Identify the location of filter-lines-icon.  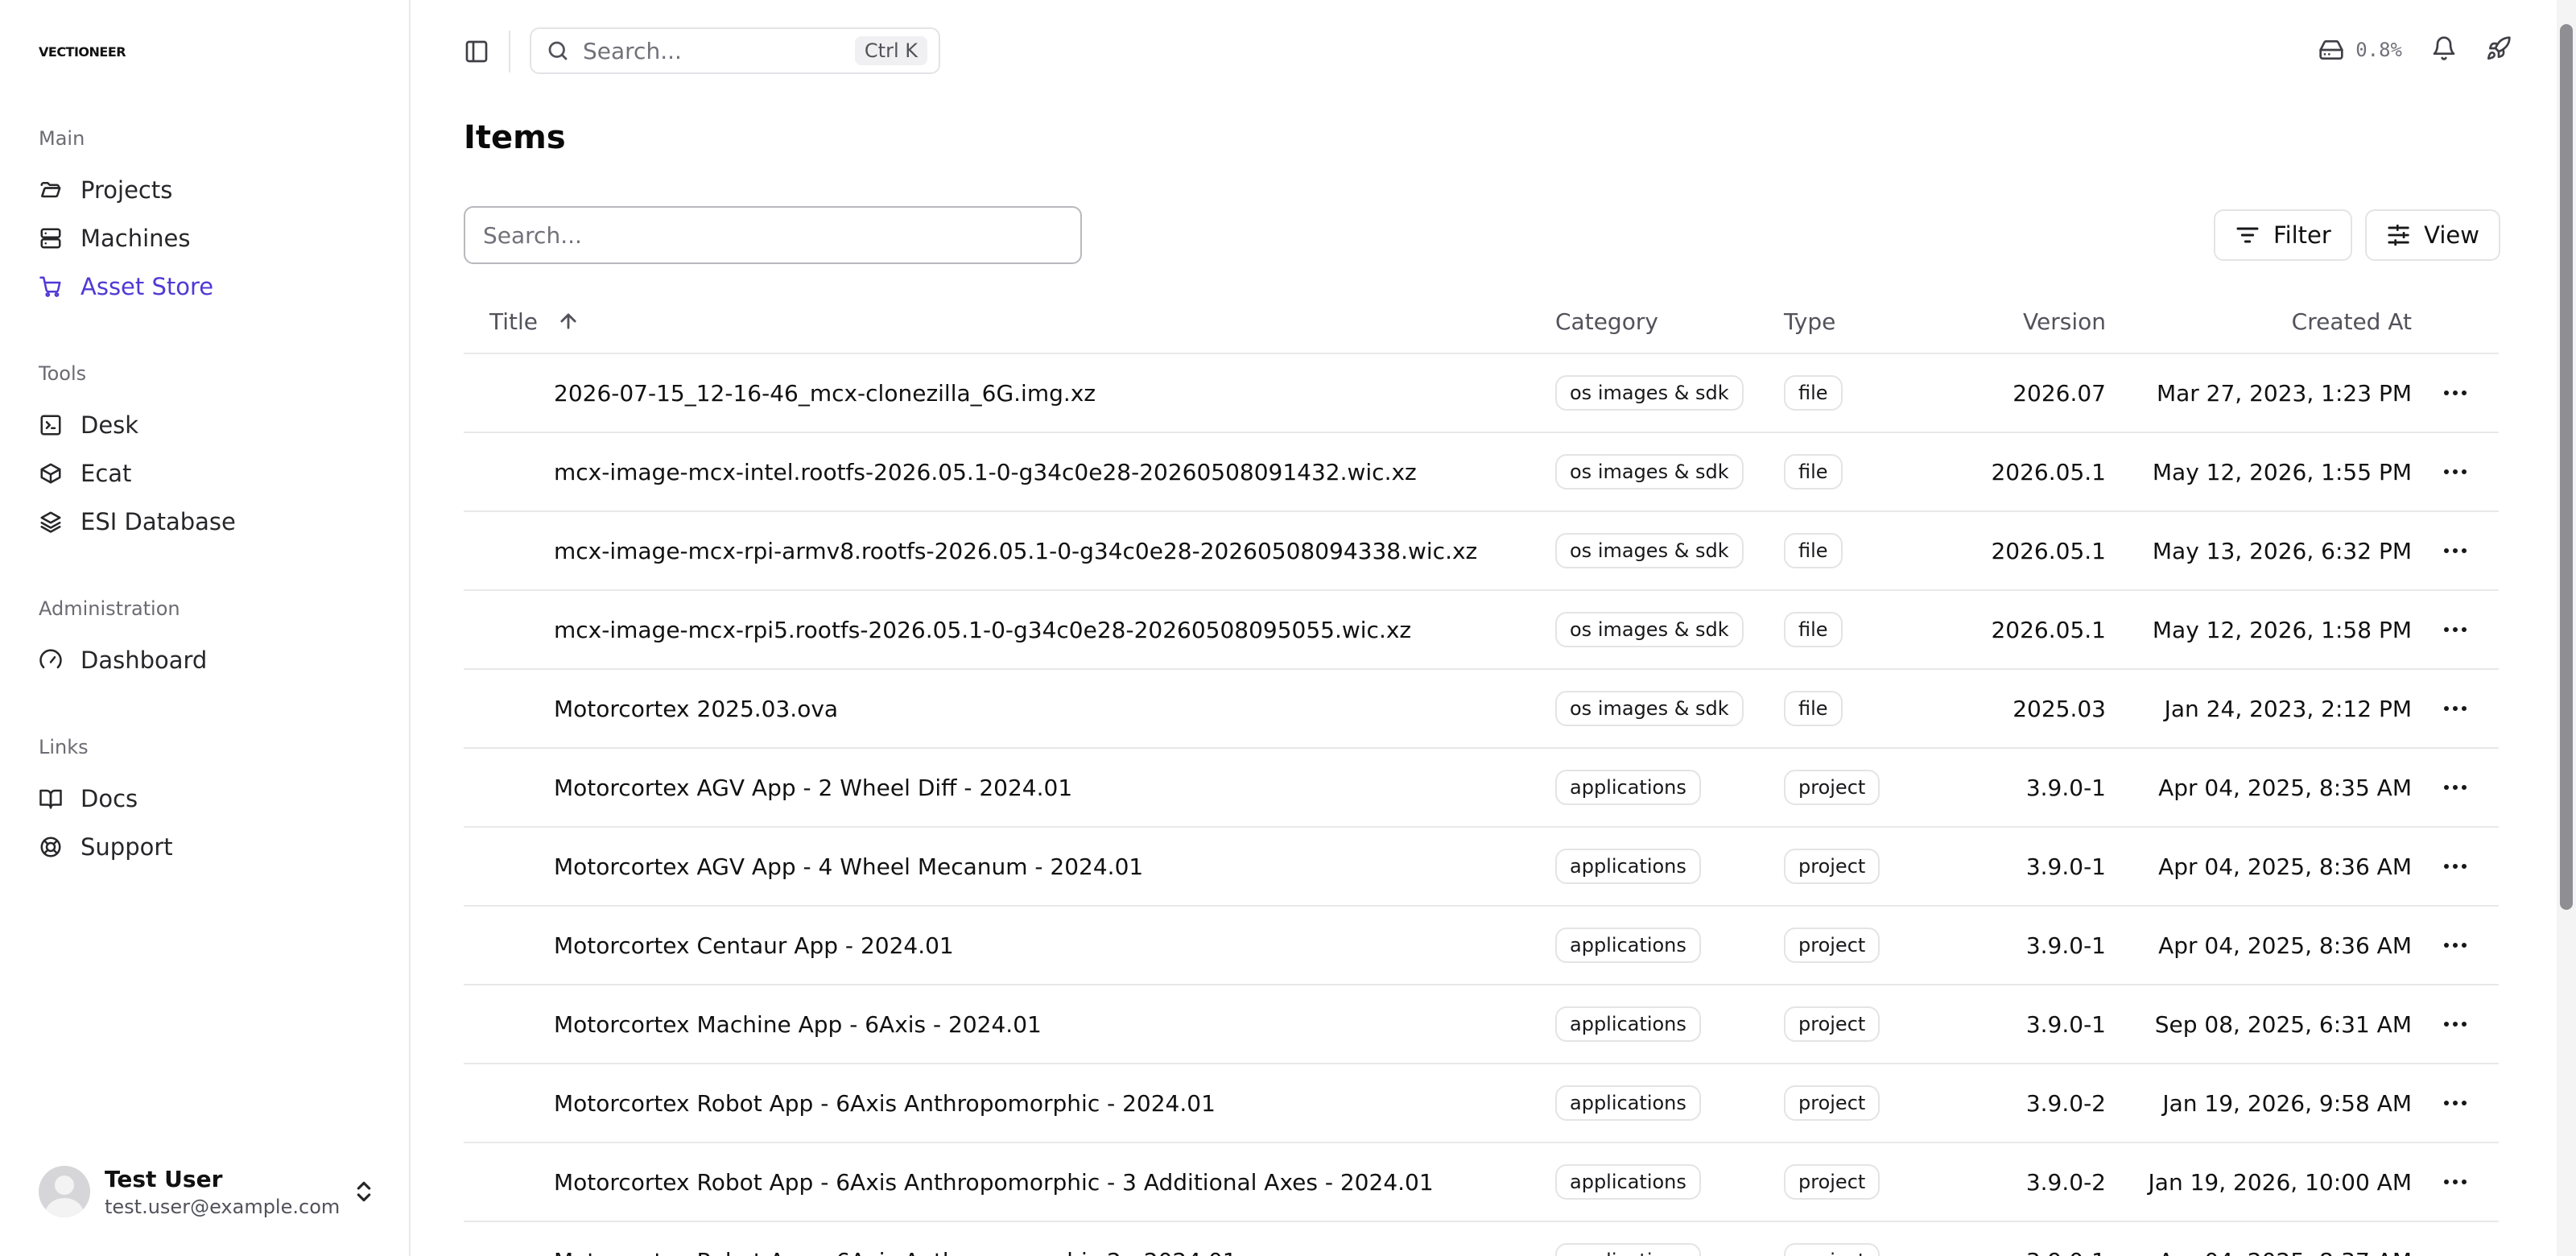
(2247, 235).